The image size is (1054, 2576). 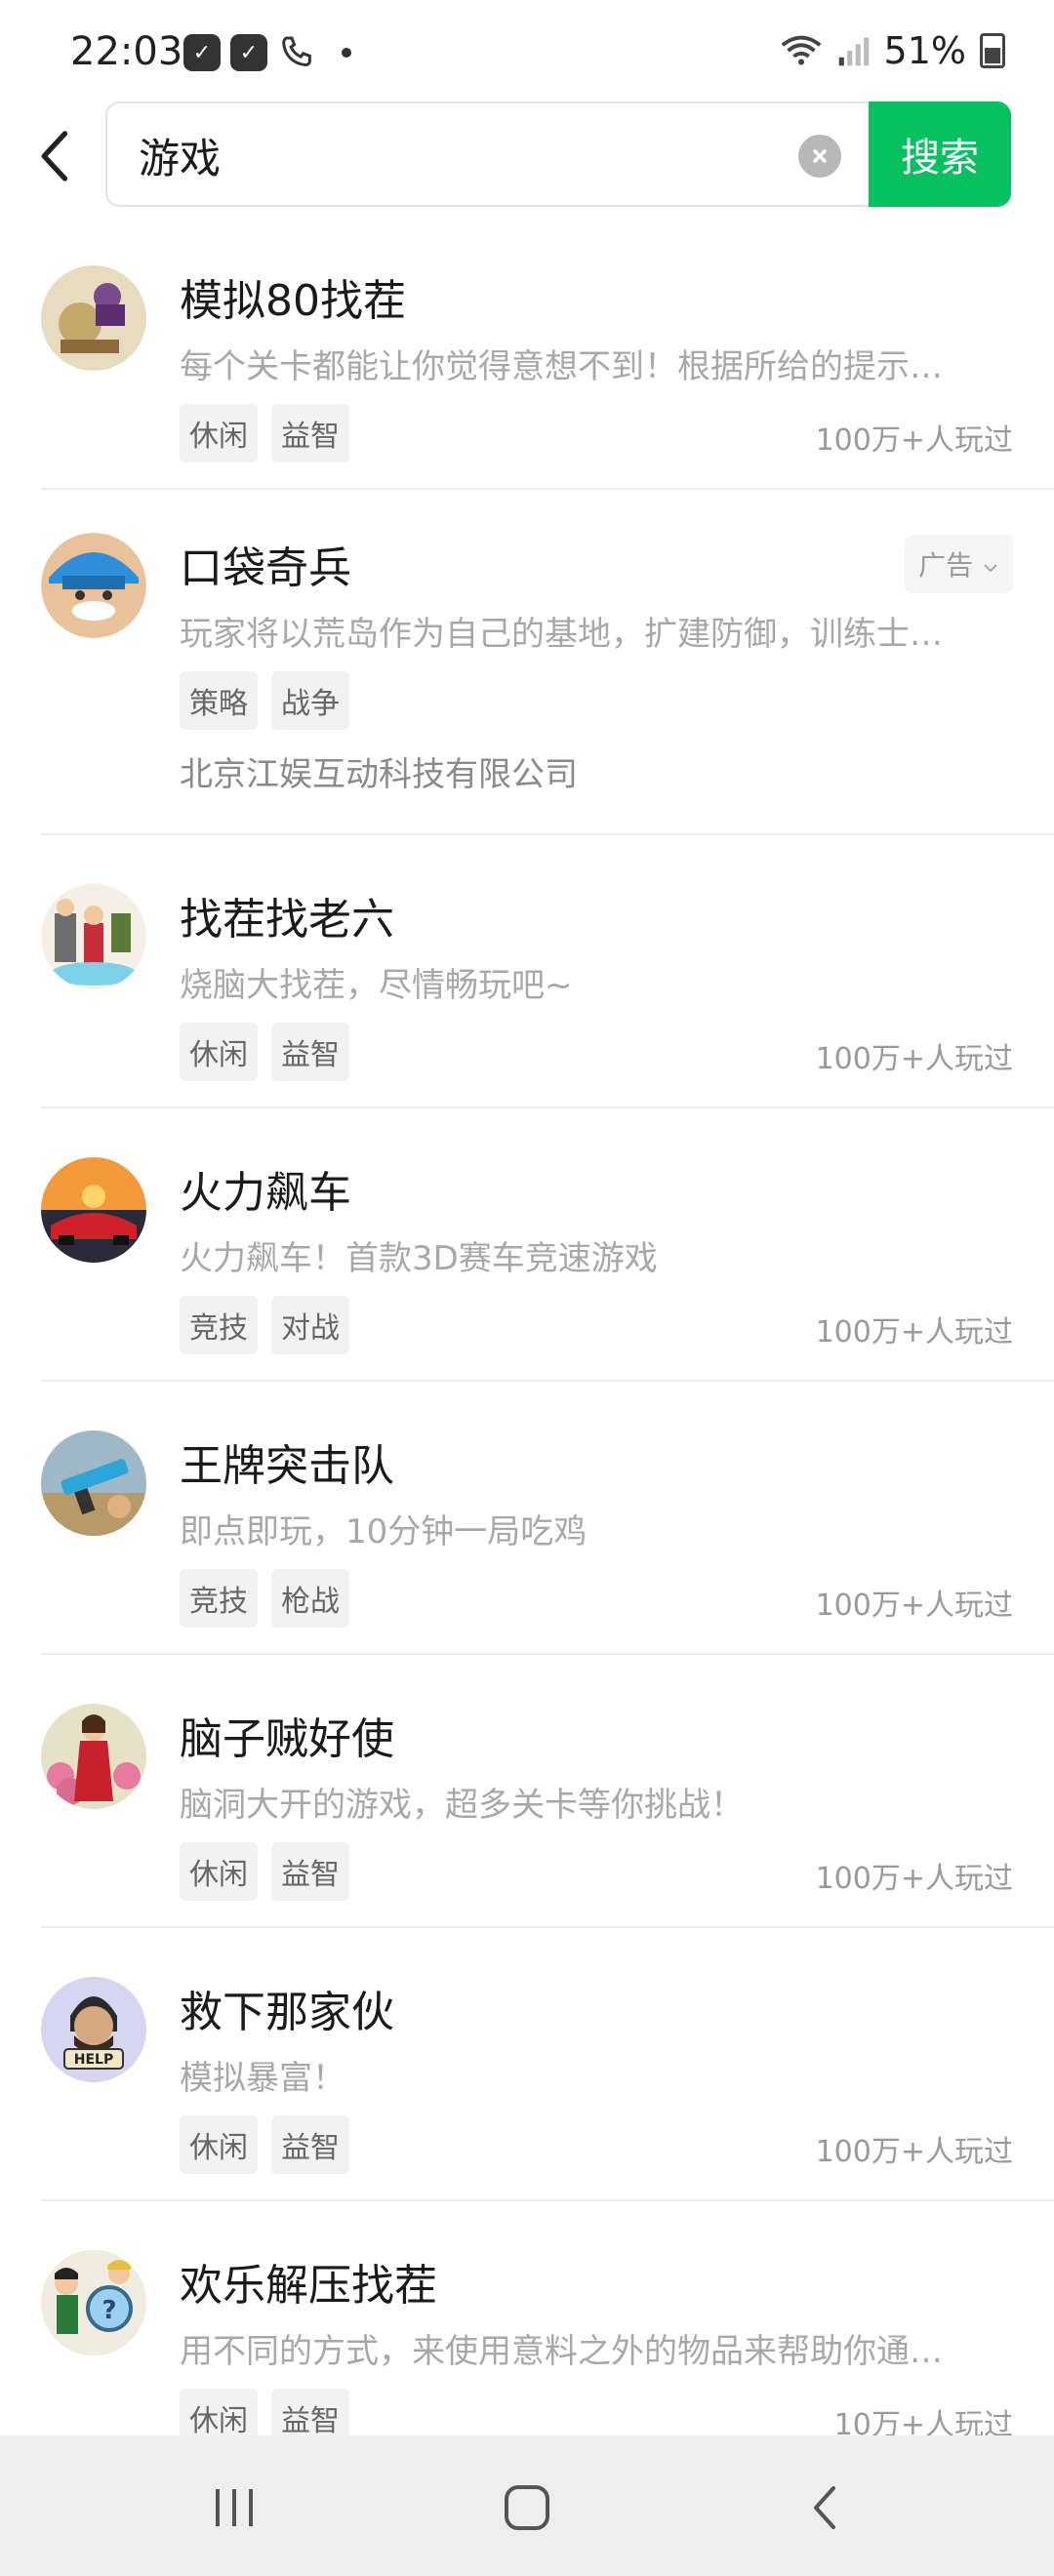 I want to click on game-description: 即点即玩，10分钟一局吃鸡, so click(x=384, y=1531).